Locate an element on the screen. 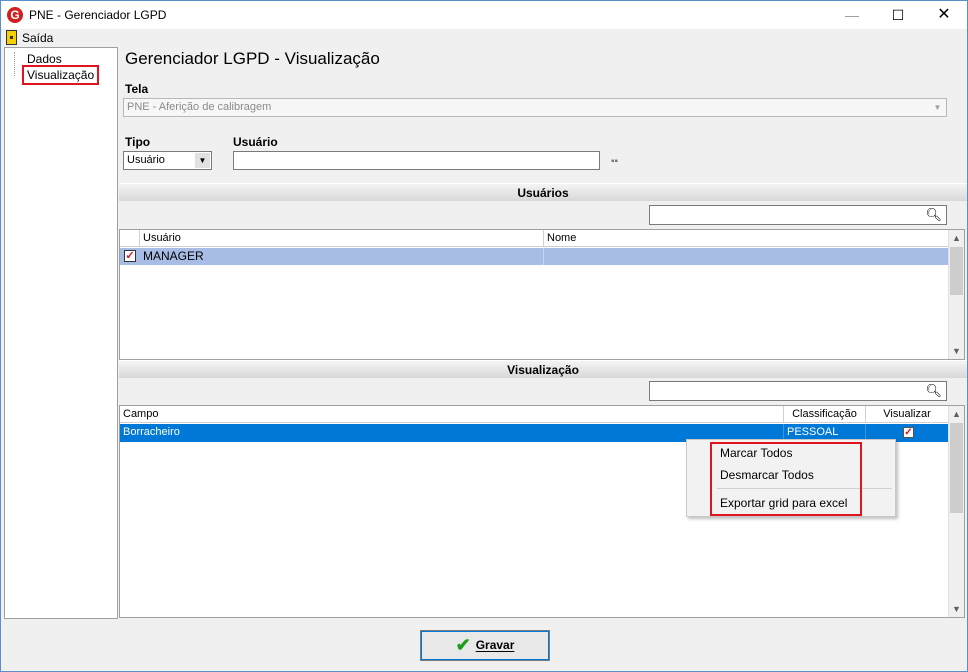 Image resolution: width=968 pixels, height=672 pixels. table-row: ✓ MANAGER is located at coordinates (534, 256).